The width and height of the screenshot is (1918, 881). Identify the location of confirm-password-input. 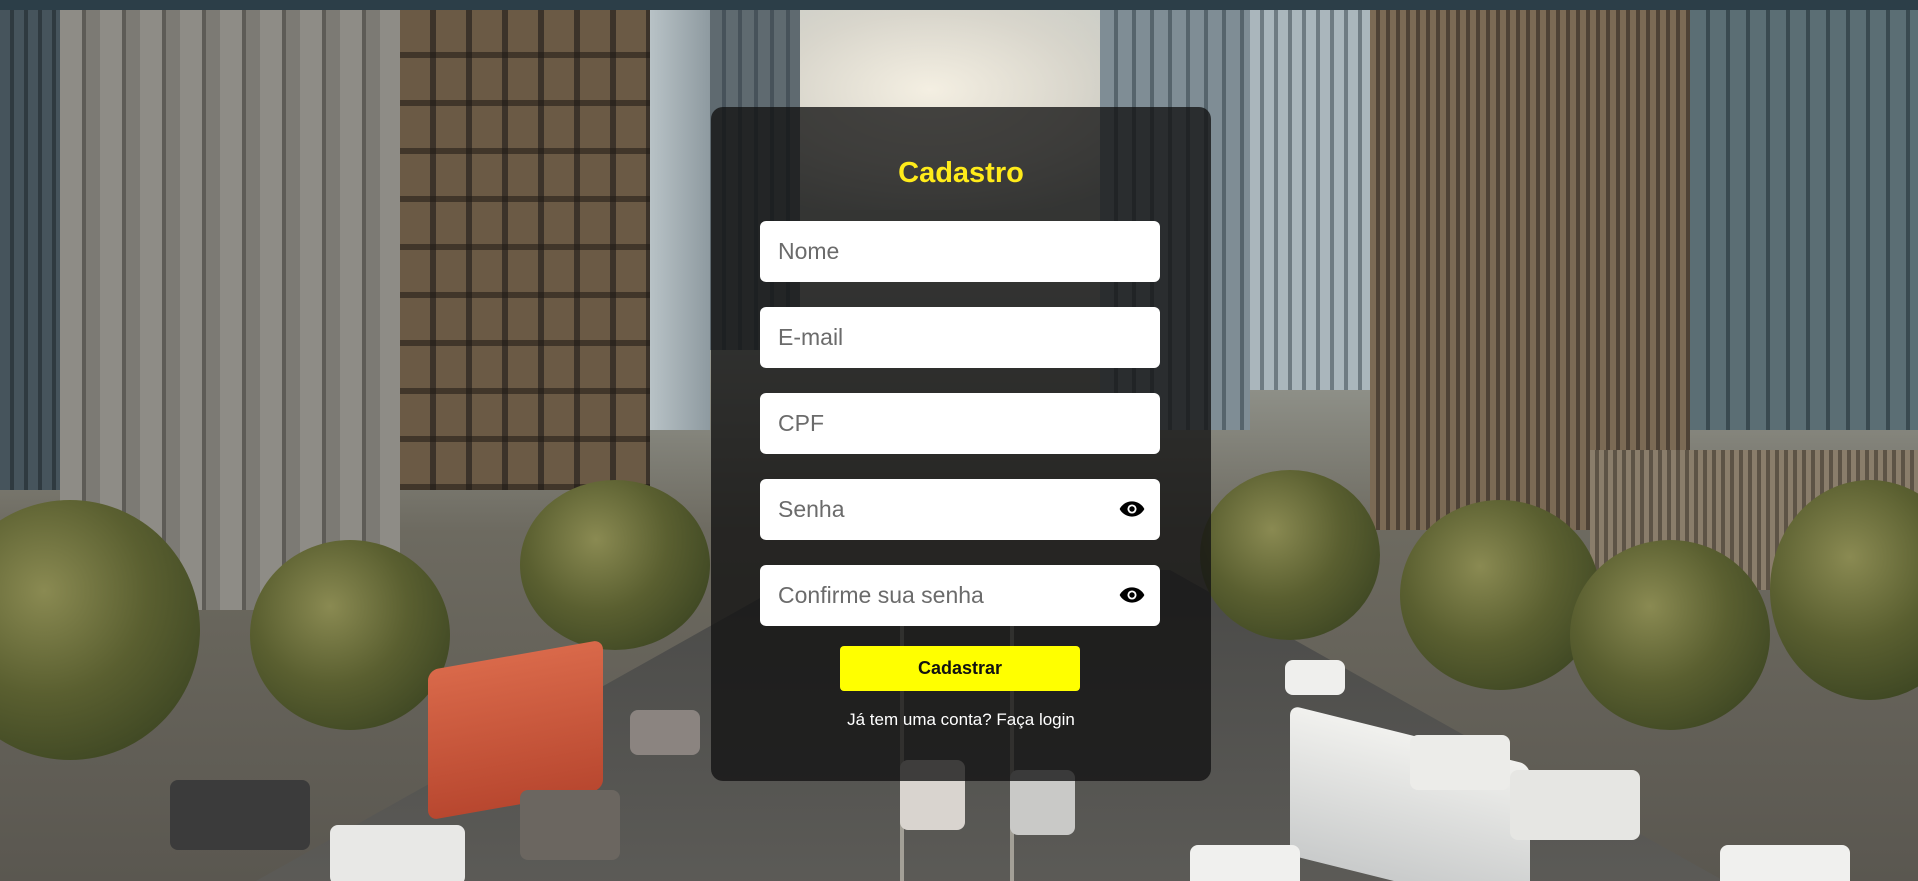
(960, 595).